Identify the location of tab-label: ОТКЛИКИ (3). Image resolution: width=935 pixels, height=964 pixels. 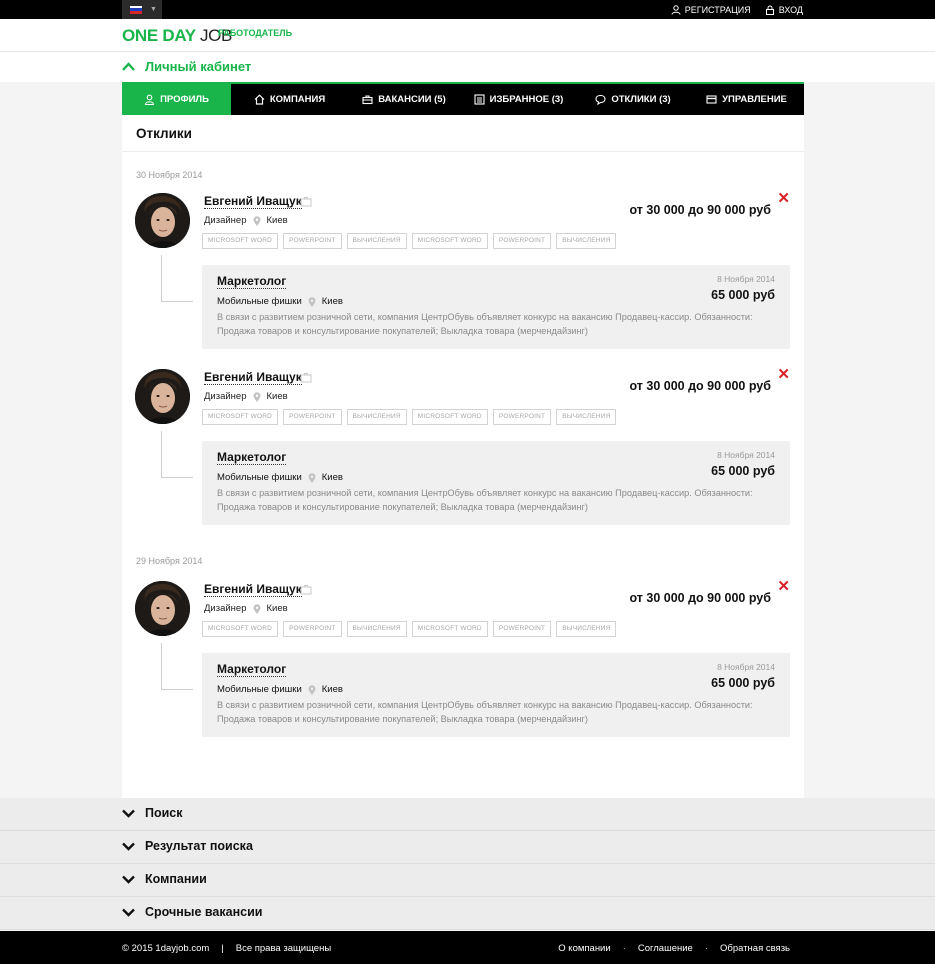
(641, 99).